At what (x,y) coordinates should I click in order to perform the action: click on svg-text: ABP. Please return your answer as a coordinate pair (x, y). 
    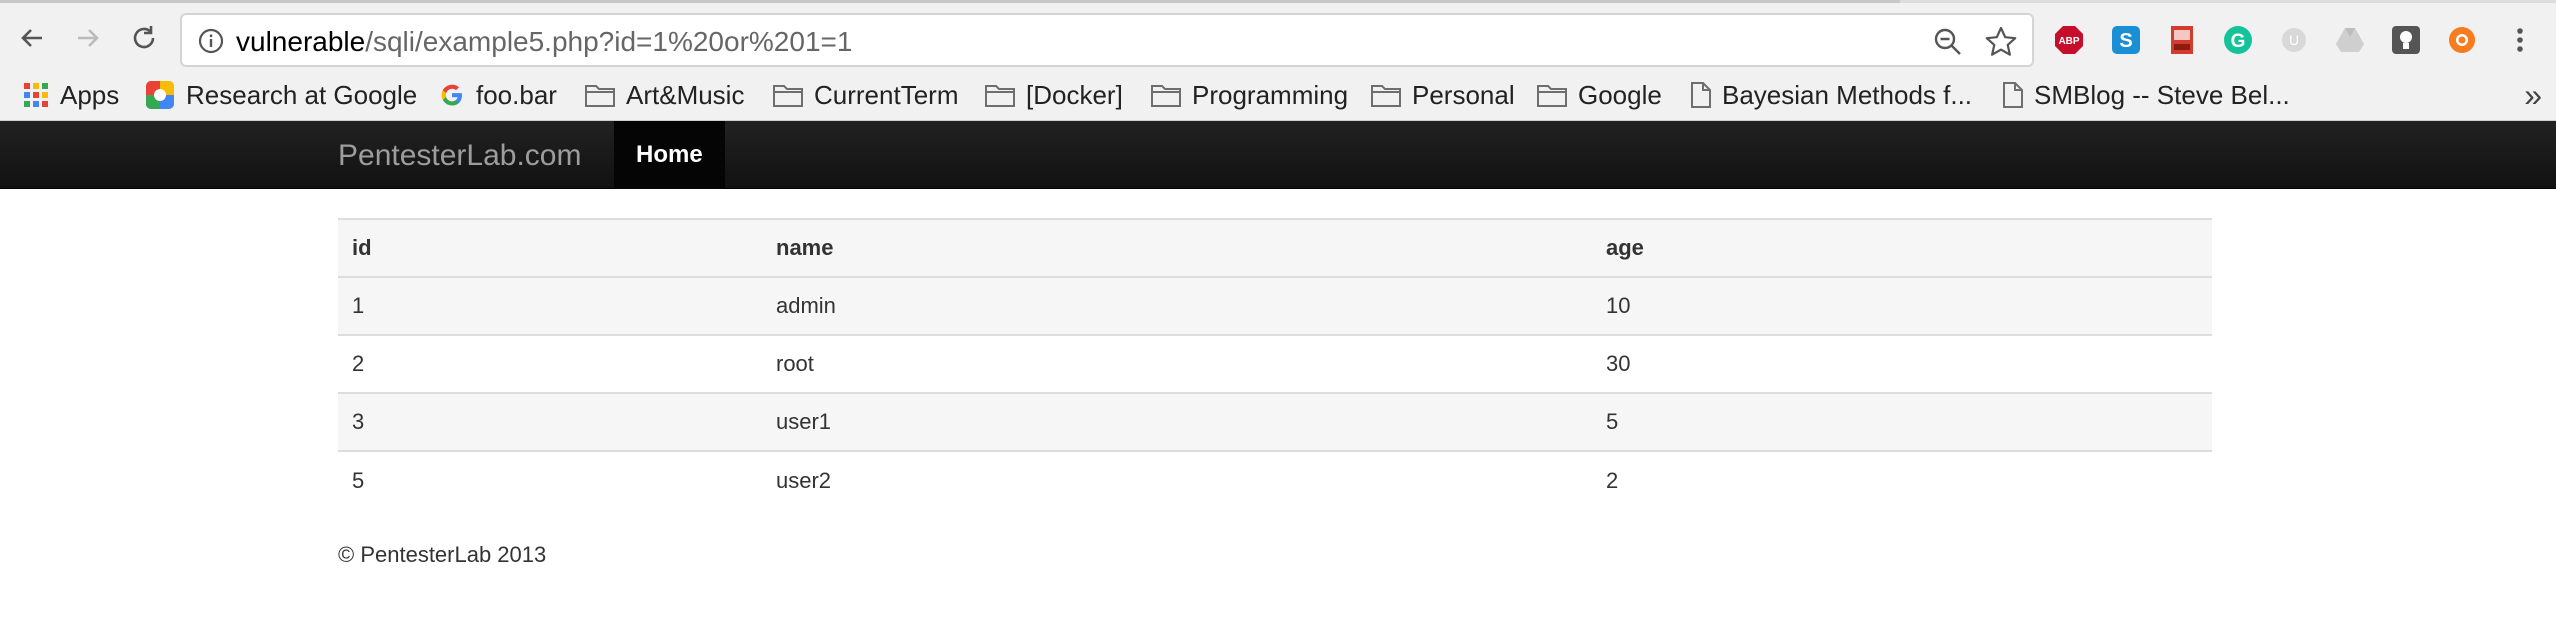
    Looking at the image, I should click on (2068, 41).